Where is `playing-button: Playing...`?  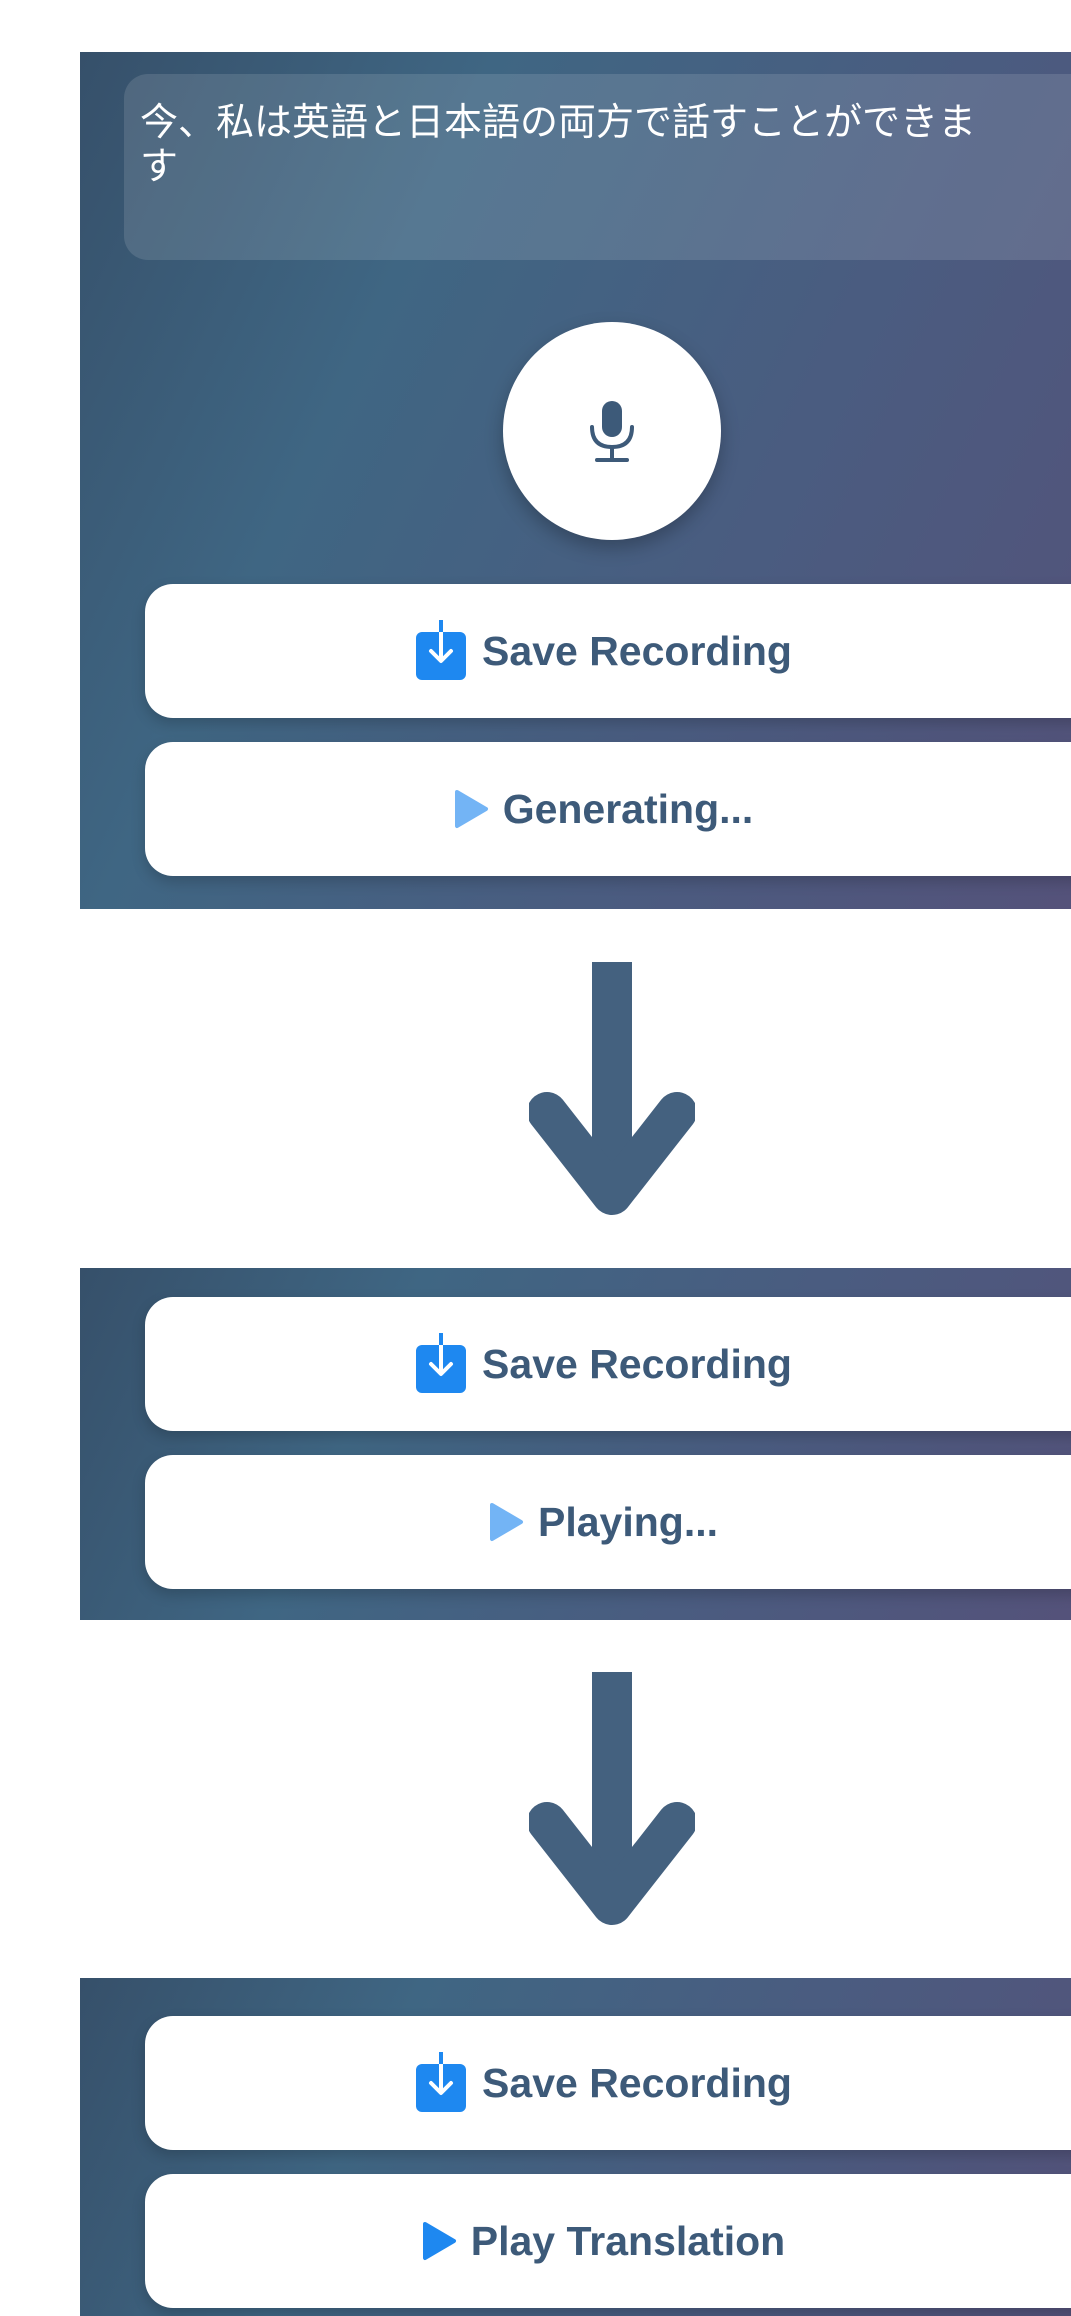 playing-button: Playing... is located at coordinates (608, 1522).